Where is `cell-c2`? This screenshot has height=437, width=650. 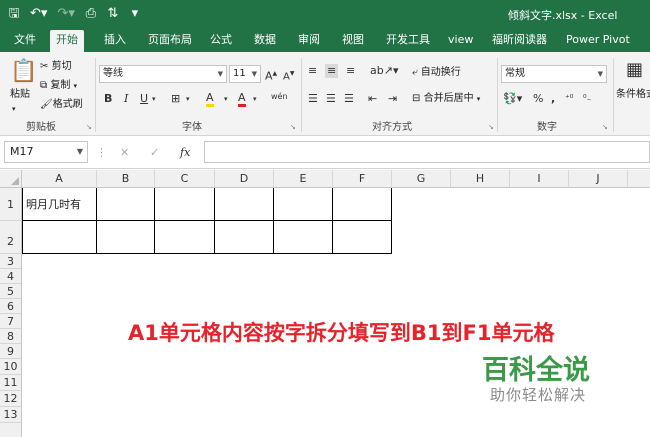
cell-c2 is located at coordinates (185, 237).